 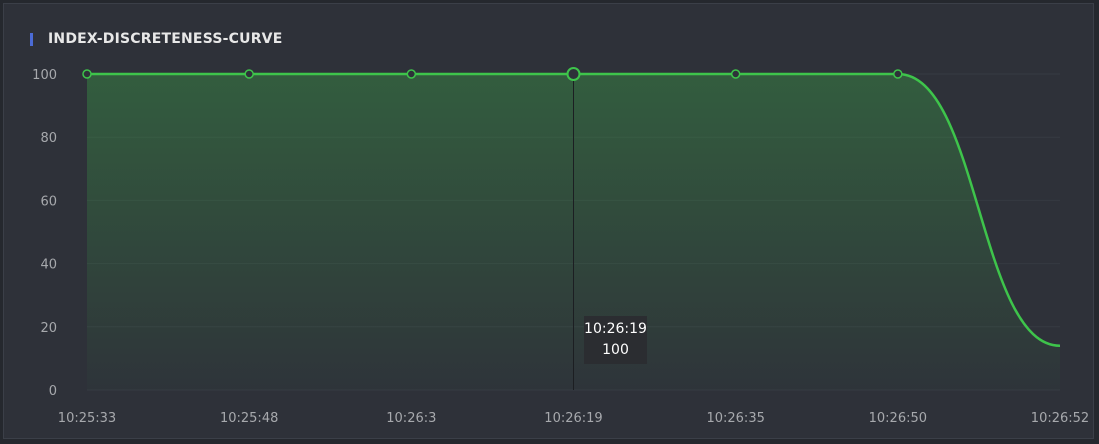 I want to click on x-tick-label: 10:26:3, so click(x=411, y=418).